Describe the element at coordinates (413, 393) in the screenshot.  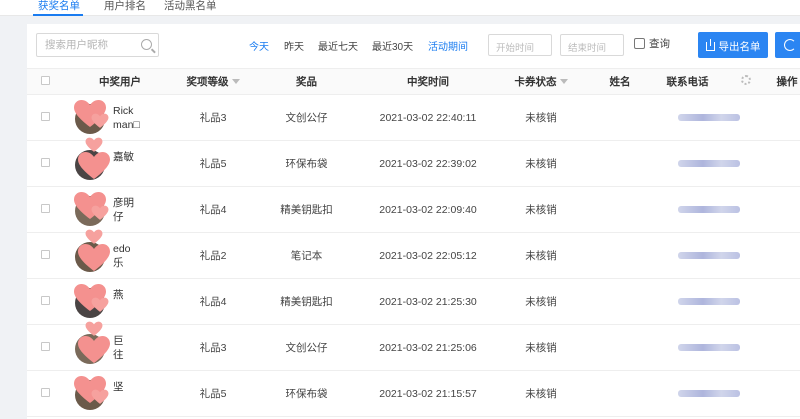
I see `table-row: 坚 礼品5 环保布袋 2021-03-02 21:15:57 未核销` at that location.